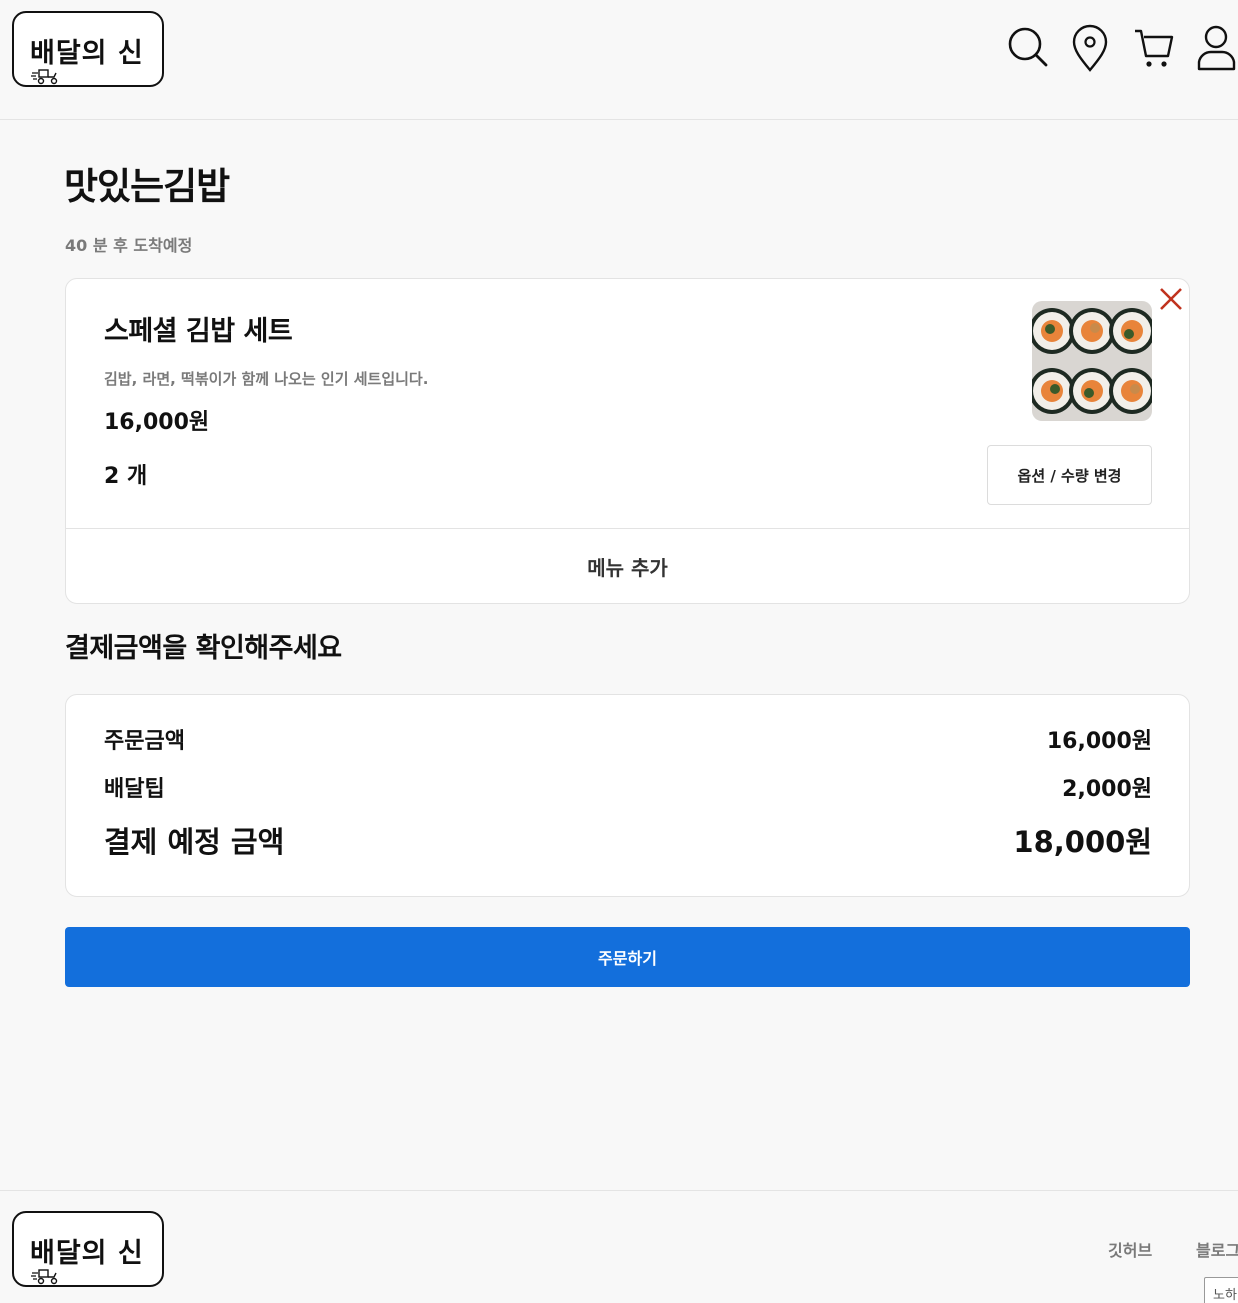 The image size is (1238, 1303). Describe the element at coordinates (628, 840) in the screenshot. I see `total-row: 결제 예정 금액 18,000원` at that location.